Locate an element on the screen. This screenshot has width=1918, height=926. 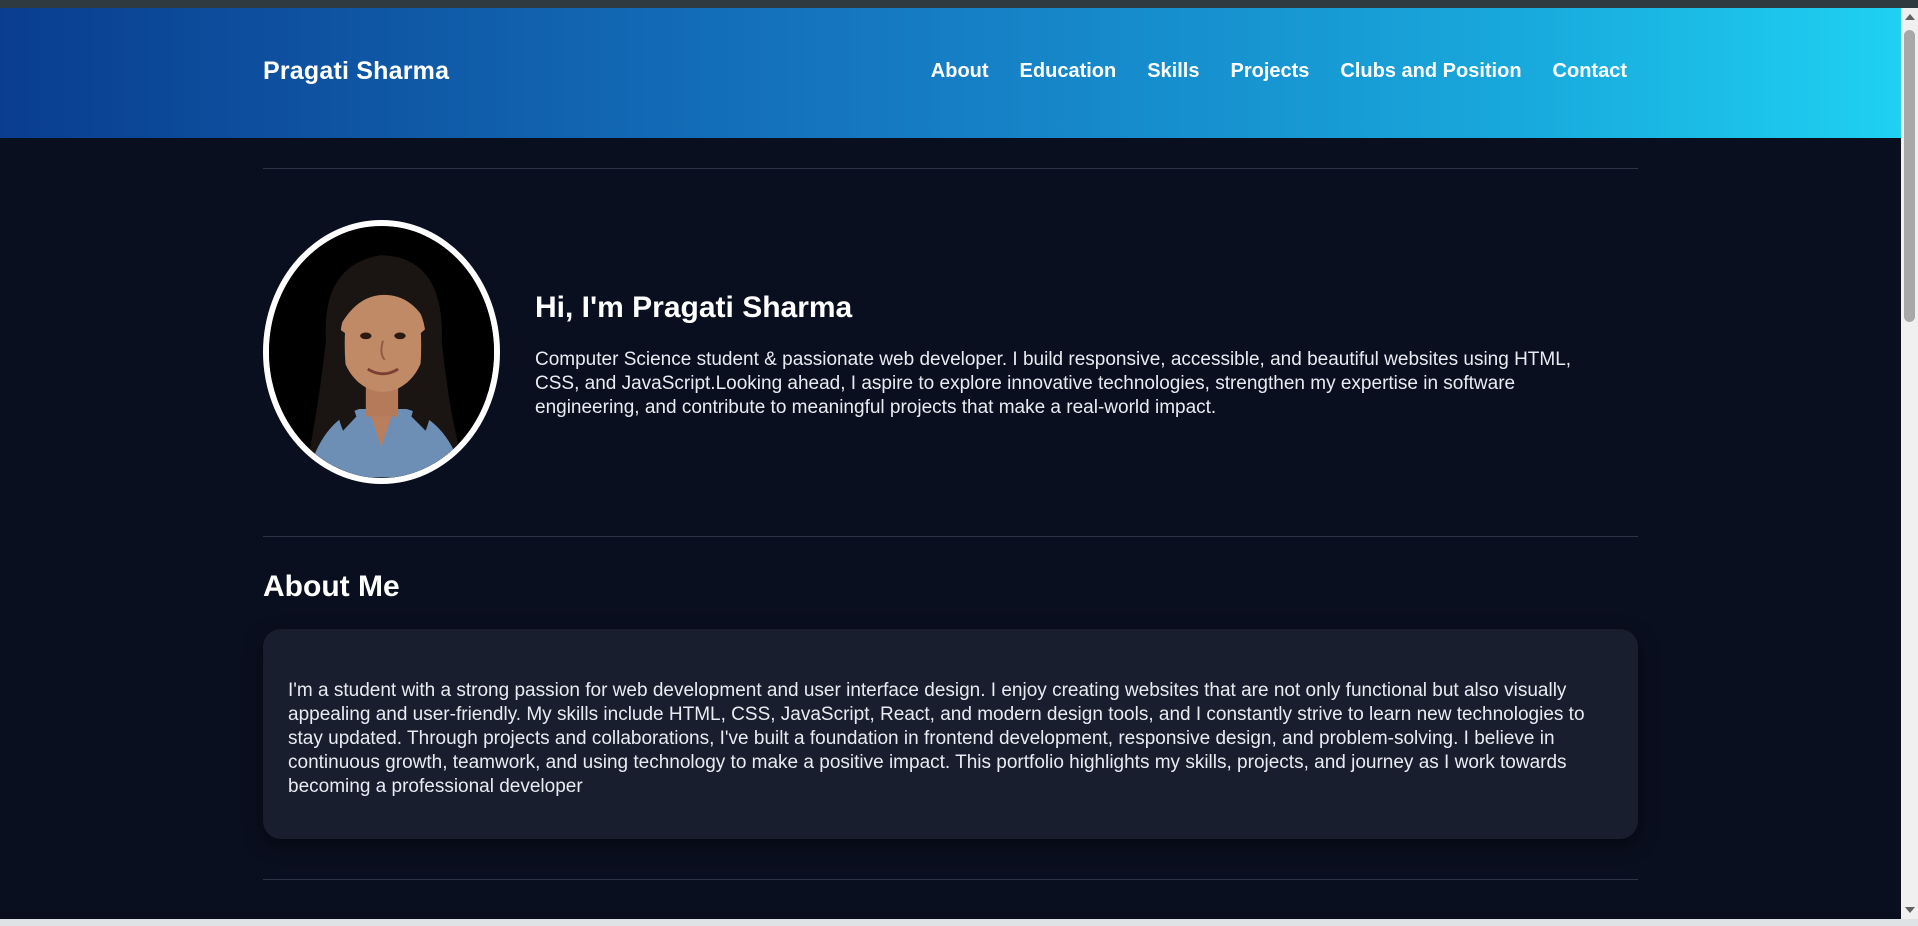
browser-top-edge is located at coordinates (959, 4).